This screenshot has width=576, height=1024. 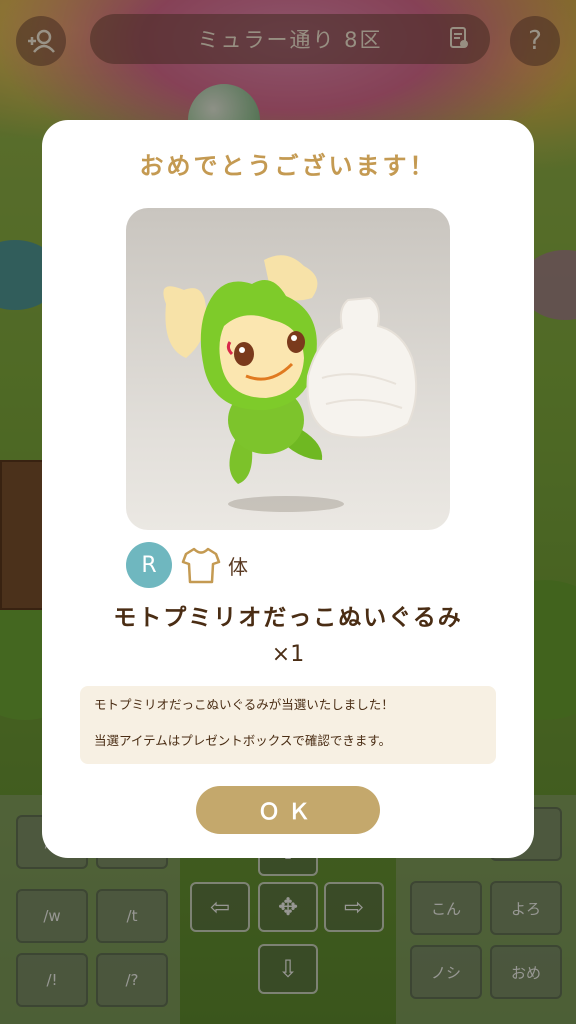 What do you see at coordinates (288, 654) in the screenshot?
I see `item-quantity: ×1` at bounding box center [288, 654].